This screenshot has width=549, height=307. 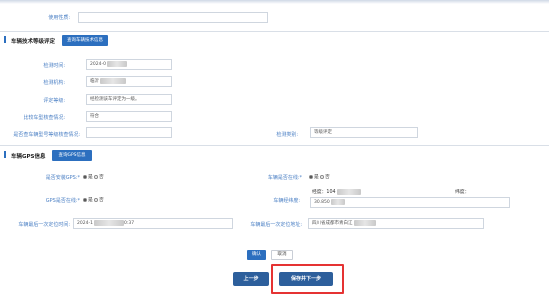 What do you see at coordinates (129, 64) in the screenshot?
I see `check-time-field: 2024-0` at bounding box center [129, 64].